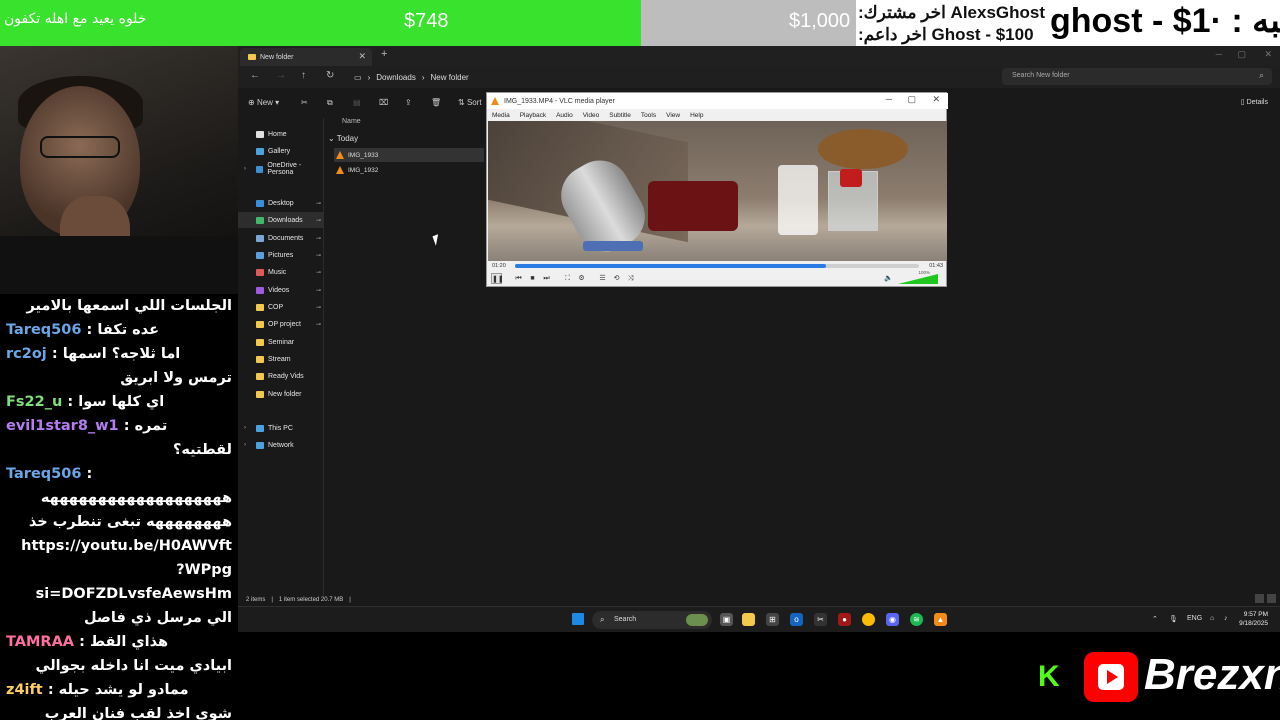 The width and height of the screenshot is (1280, 720). What do you see at coordinates (396, 77) in the screenshot?
I see `breadcrumb-downloads: Downloads` at bounding box center [396, 77].